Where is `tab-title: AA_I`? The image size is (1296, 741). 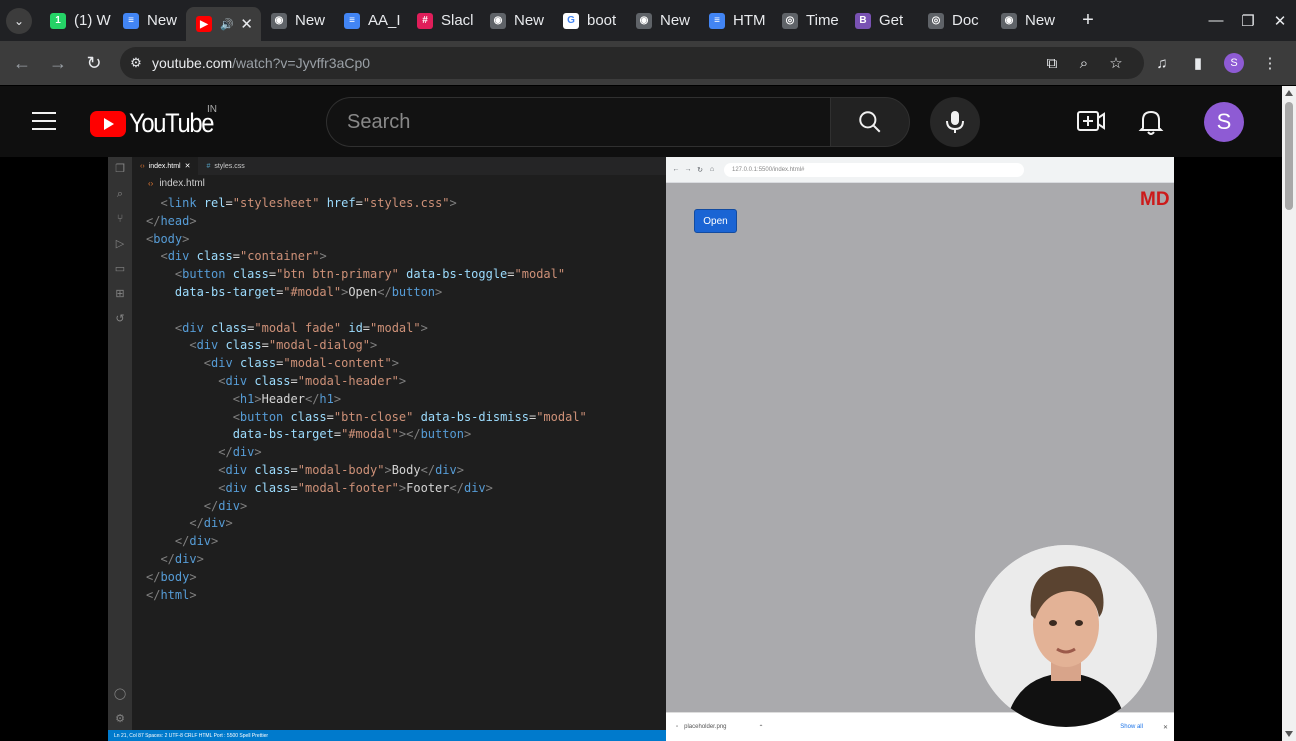
tab-title: AA_I is located at coordinates (384, 20).